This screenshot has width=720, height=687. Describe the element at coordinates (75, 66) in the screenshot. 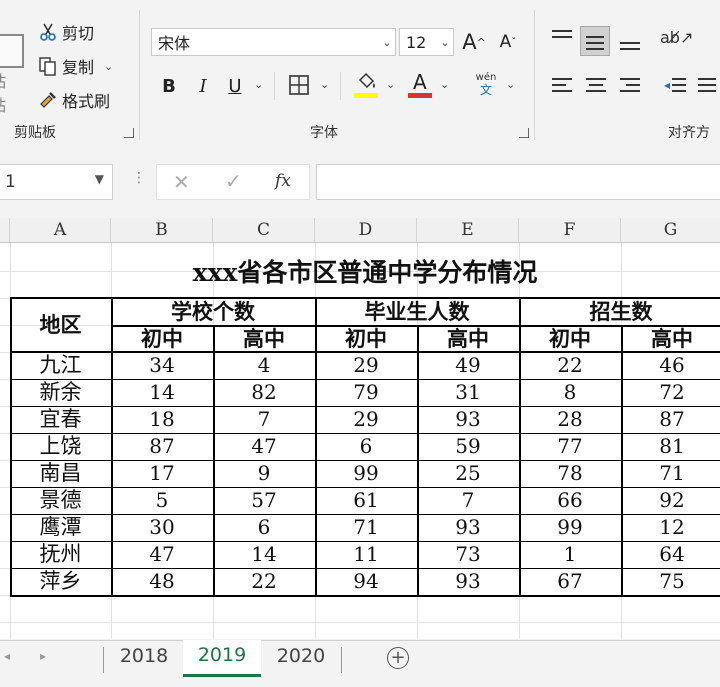

I see `copy-button: 复制 ⌄` at that location.